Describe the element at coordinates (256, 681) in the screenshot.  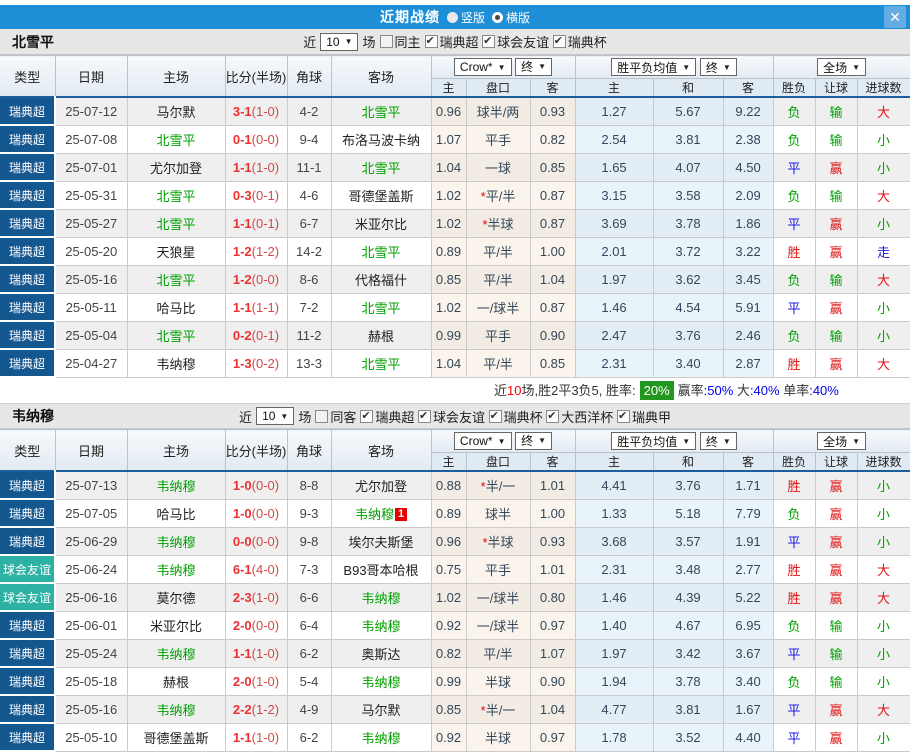
I see `score-cell: 2-0(1-0)` at that location.